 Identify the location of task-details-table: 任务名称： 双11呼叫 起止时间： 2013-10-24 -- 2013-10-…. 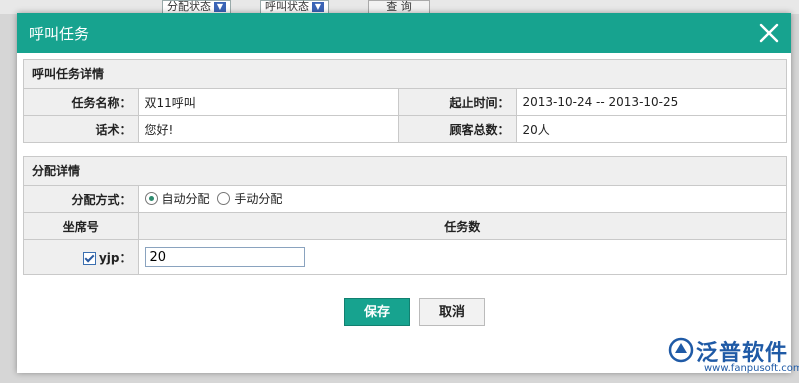
(405, 115).